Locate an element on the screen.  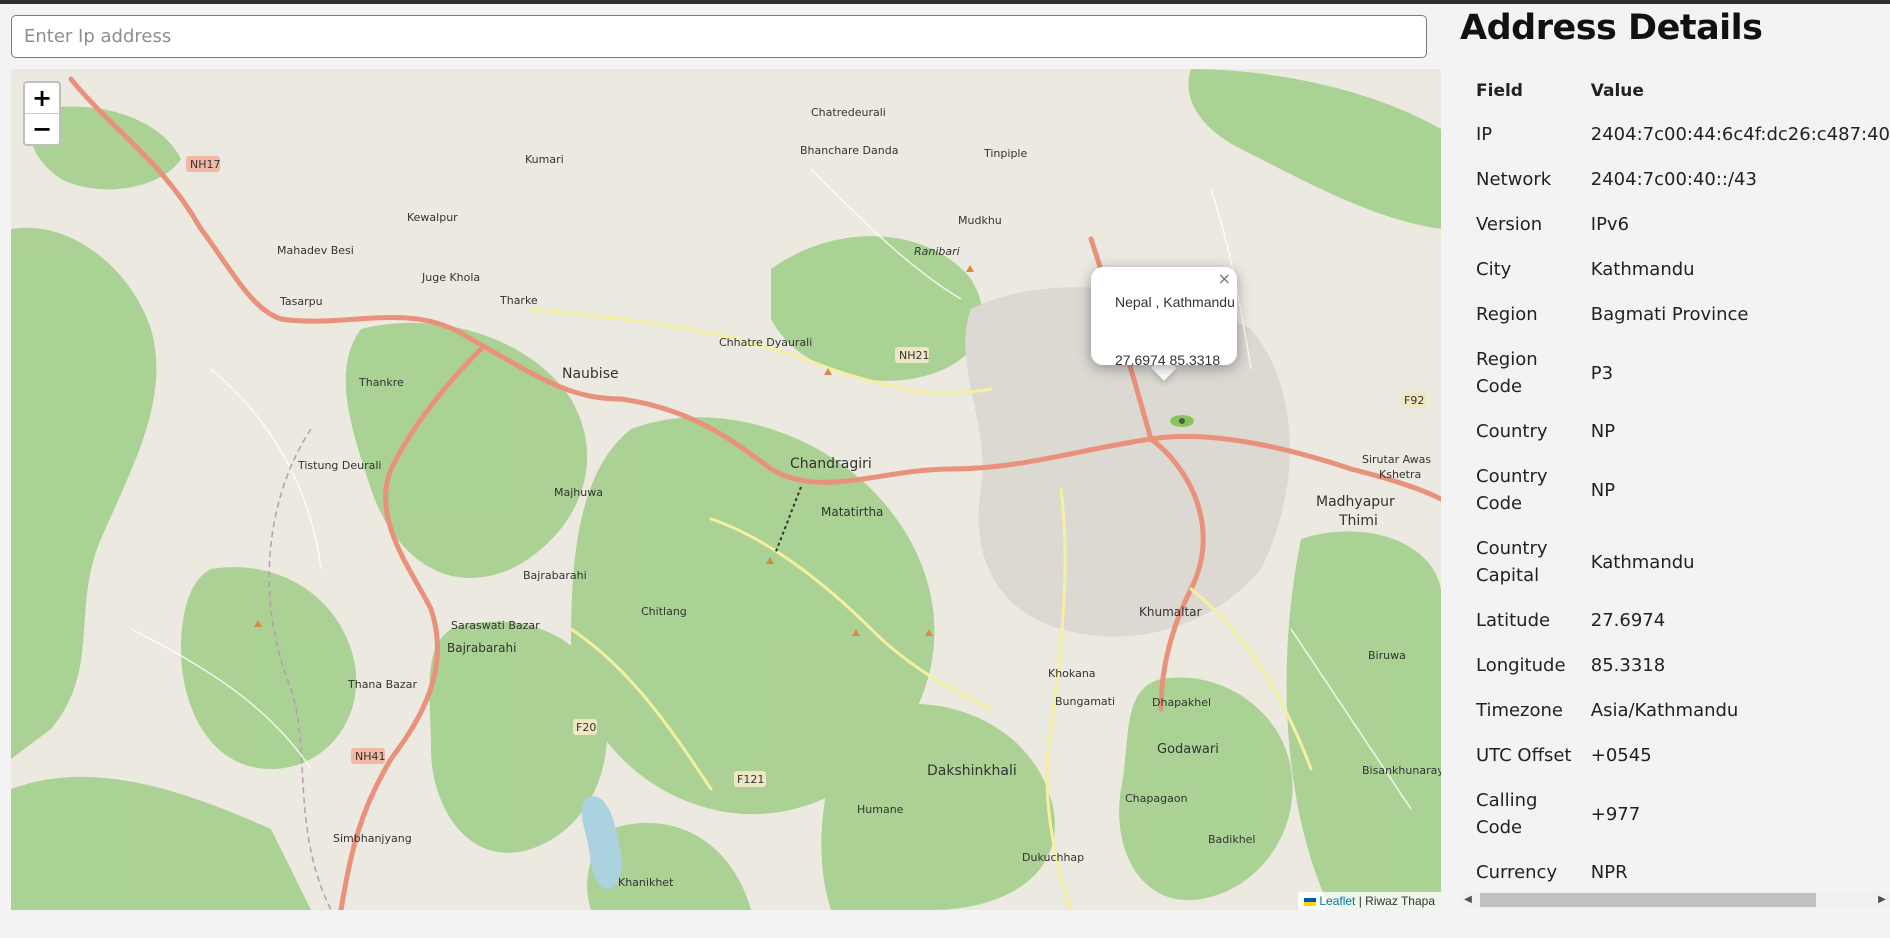
value-cell: 27.6974 is located at coordinates (1628, 620).